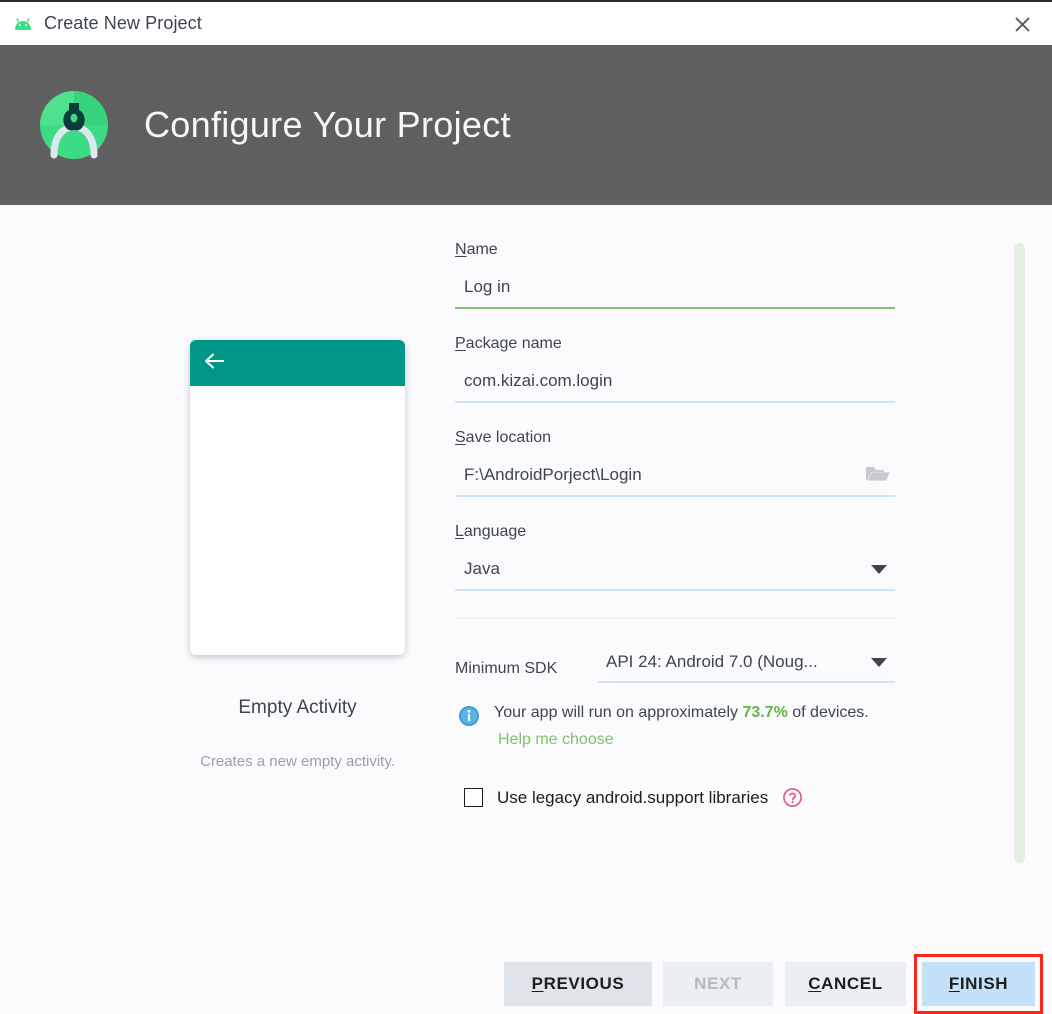 Image resolution: width=1052 pixels, height=1014 pixels. Describe the element at coordinates (792, 797) in the screenshot. I see `question-mark-icon` at that location.